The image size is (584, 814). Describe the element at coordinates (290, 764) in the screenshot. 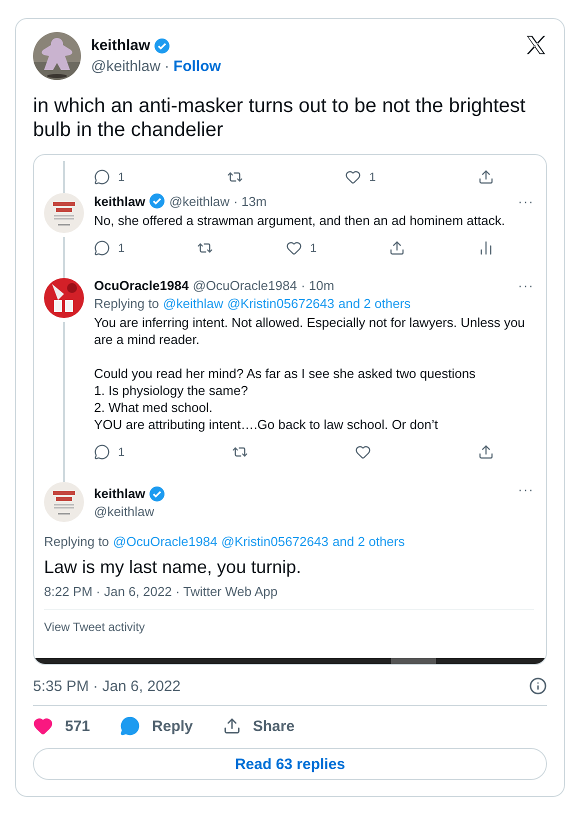

I see `read-replies-button: Read 63 replies` at that location.